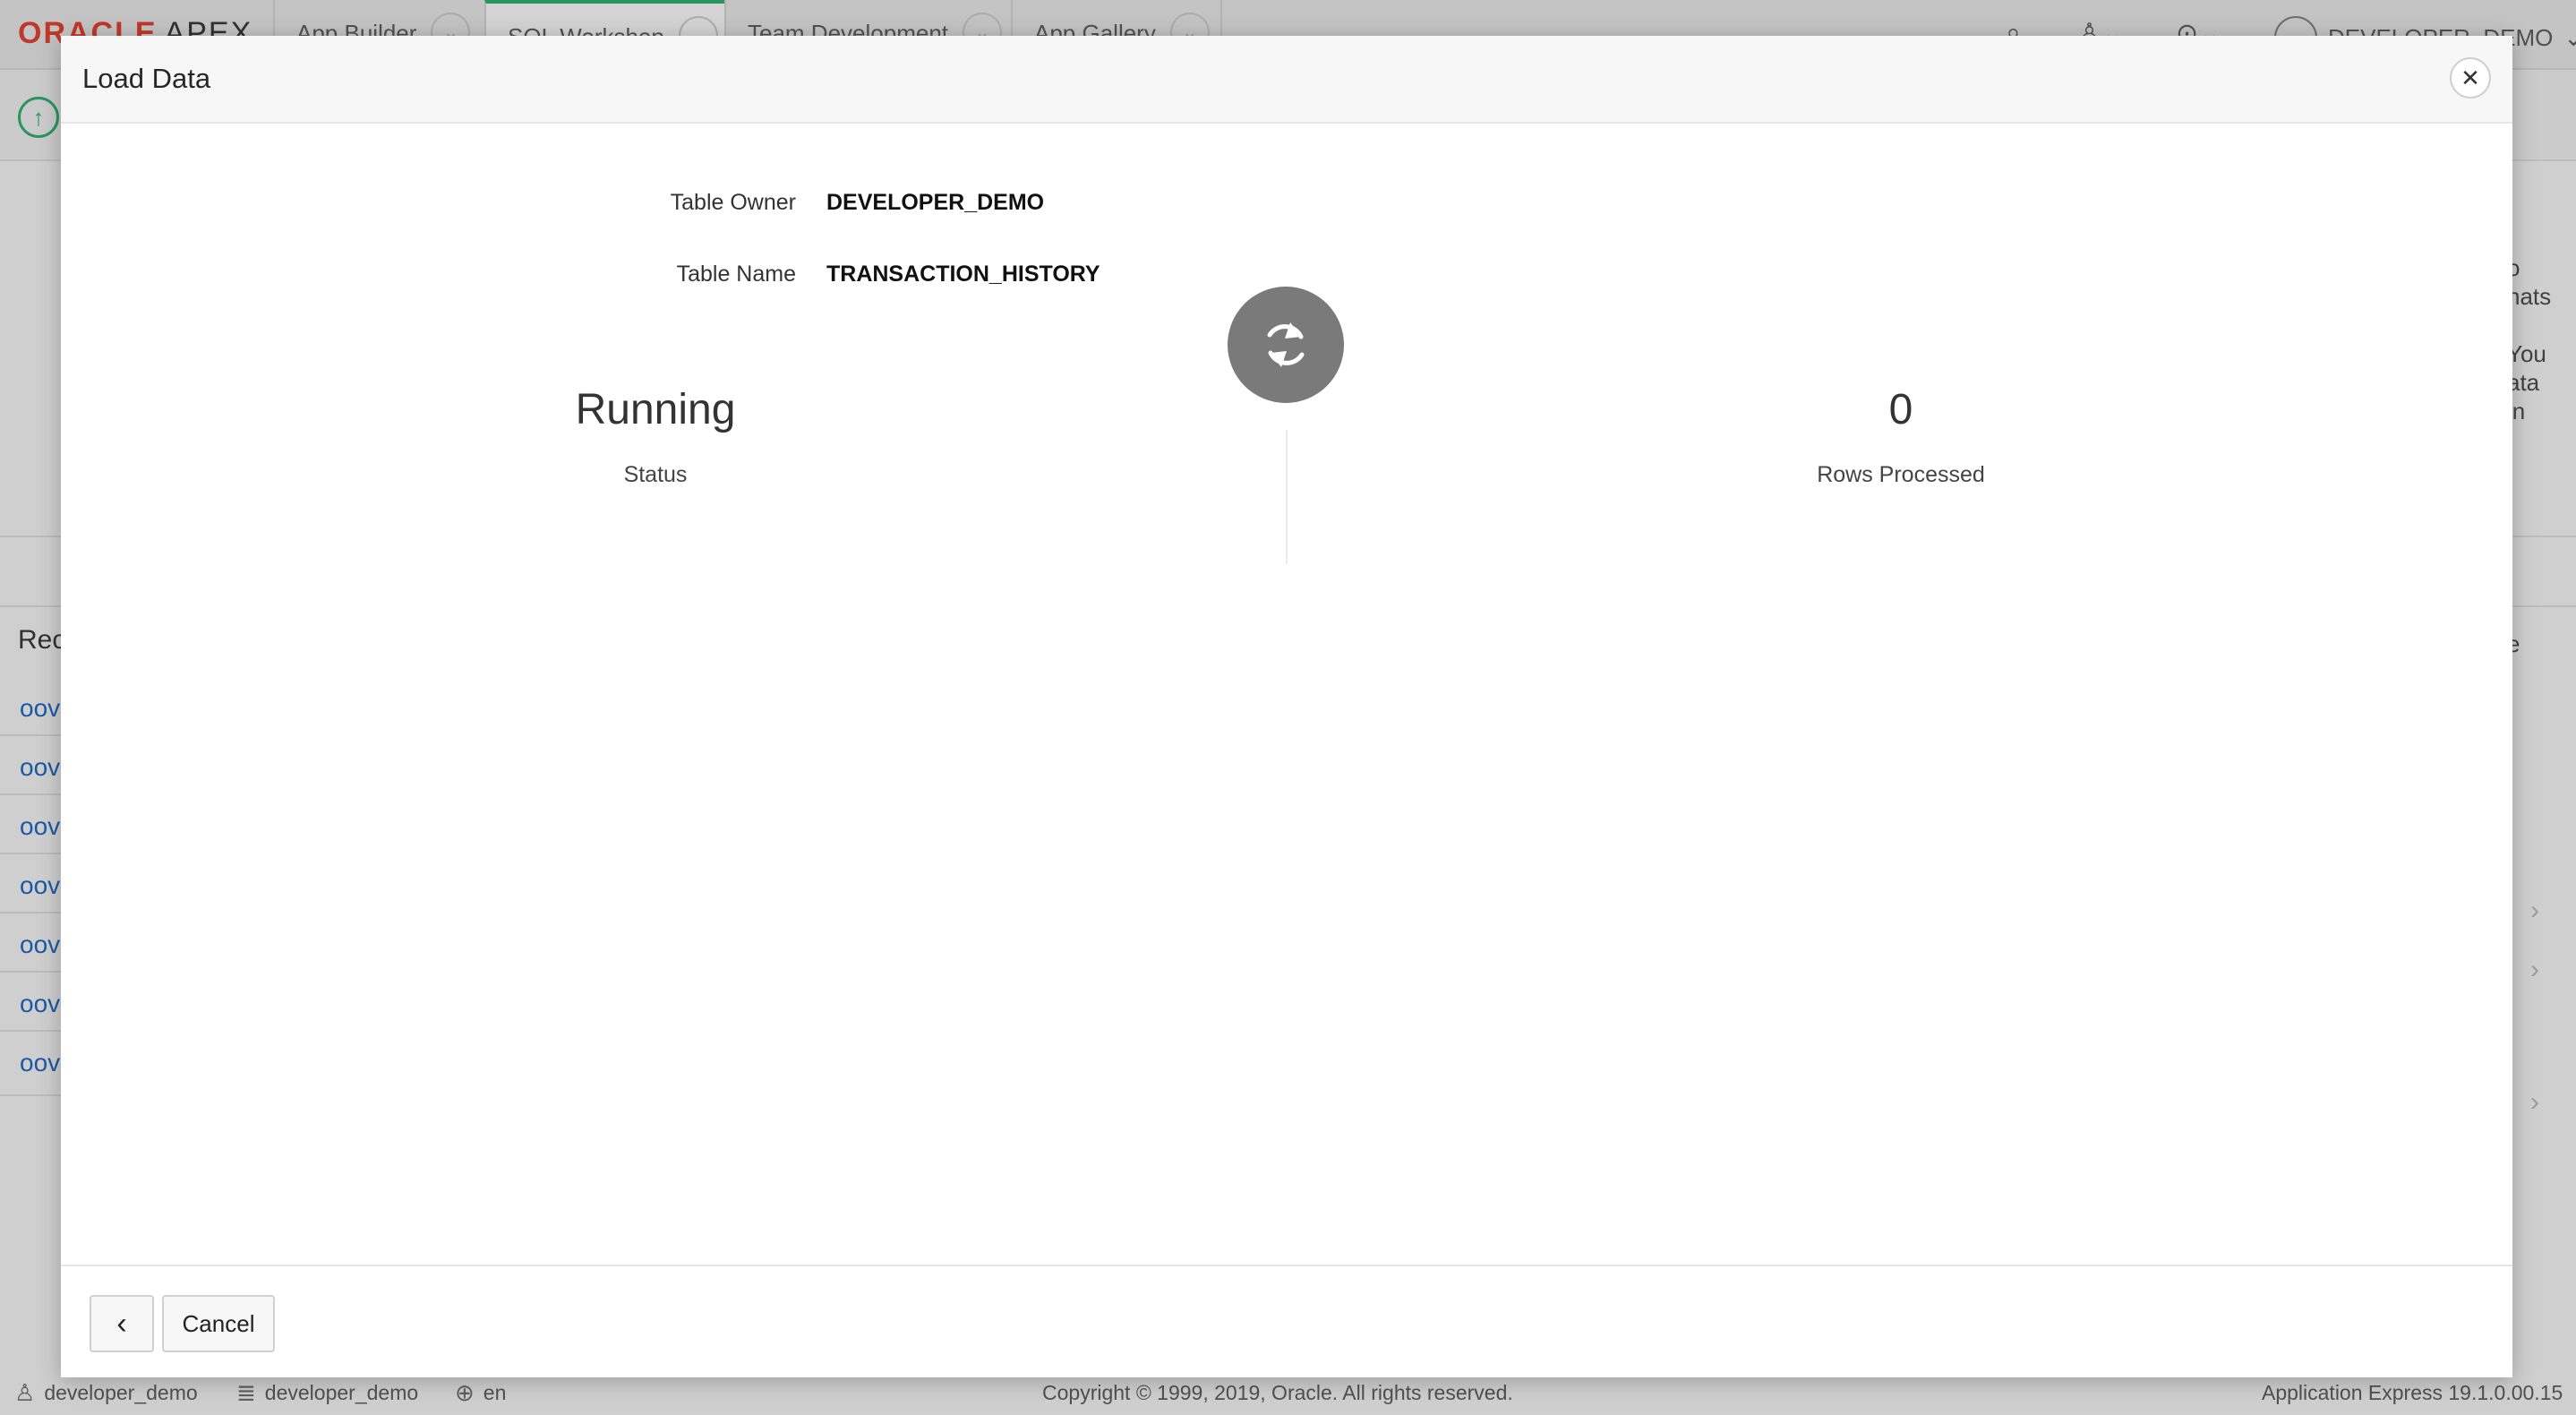 This screenshot has width=2576, height=1415. I want to click on close-button: ✕, so click(2470, 78).